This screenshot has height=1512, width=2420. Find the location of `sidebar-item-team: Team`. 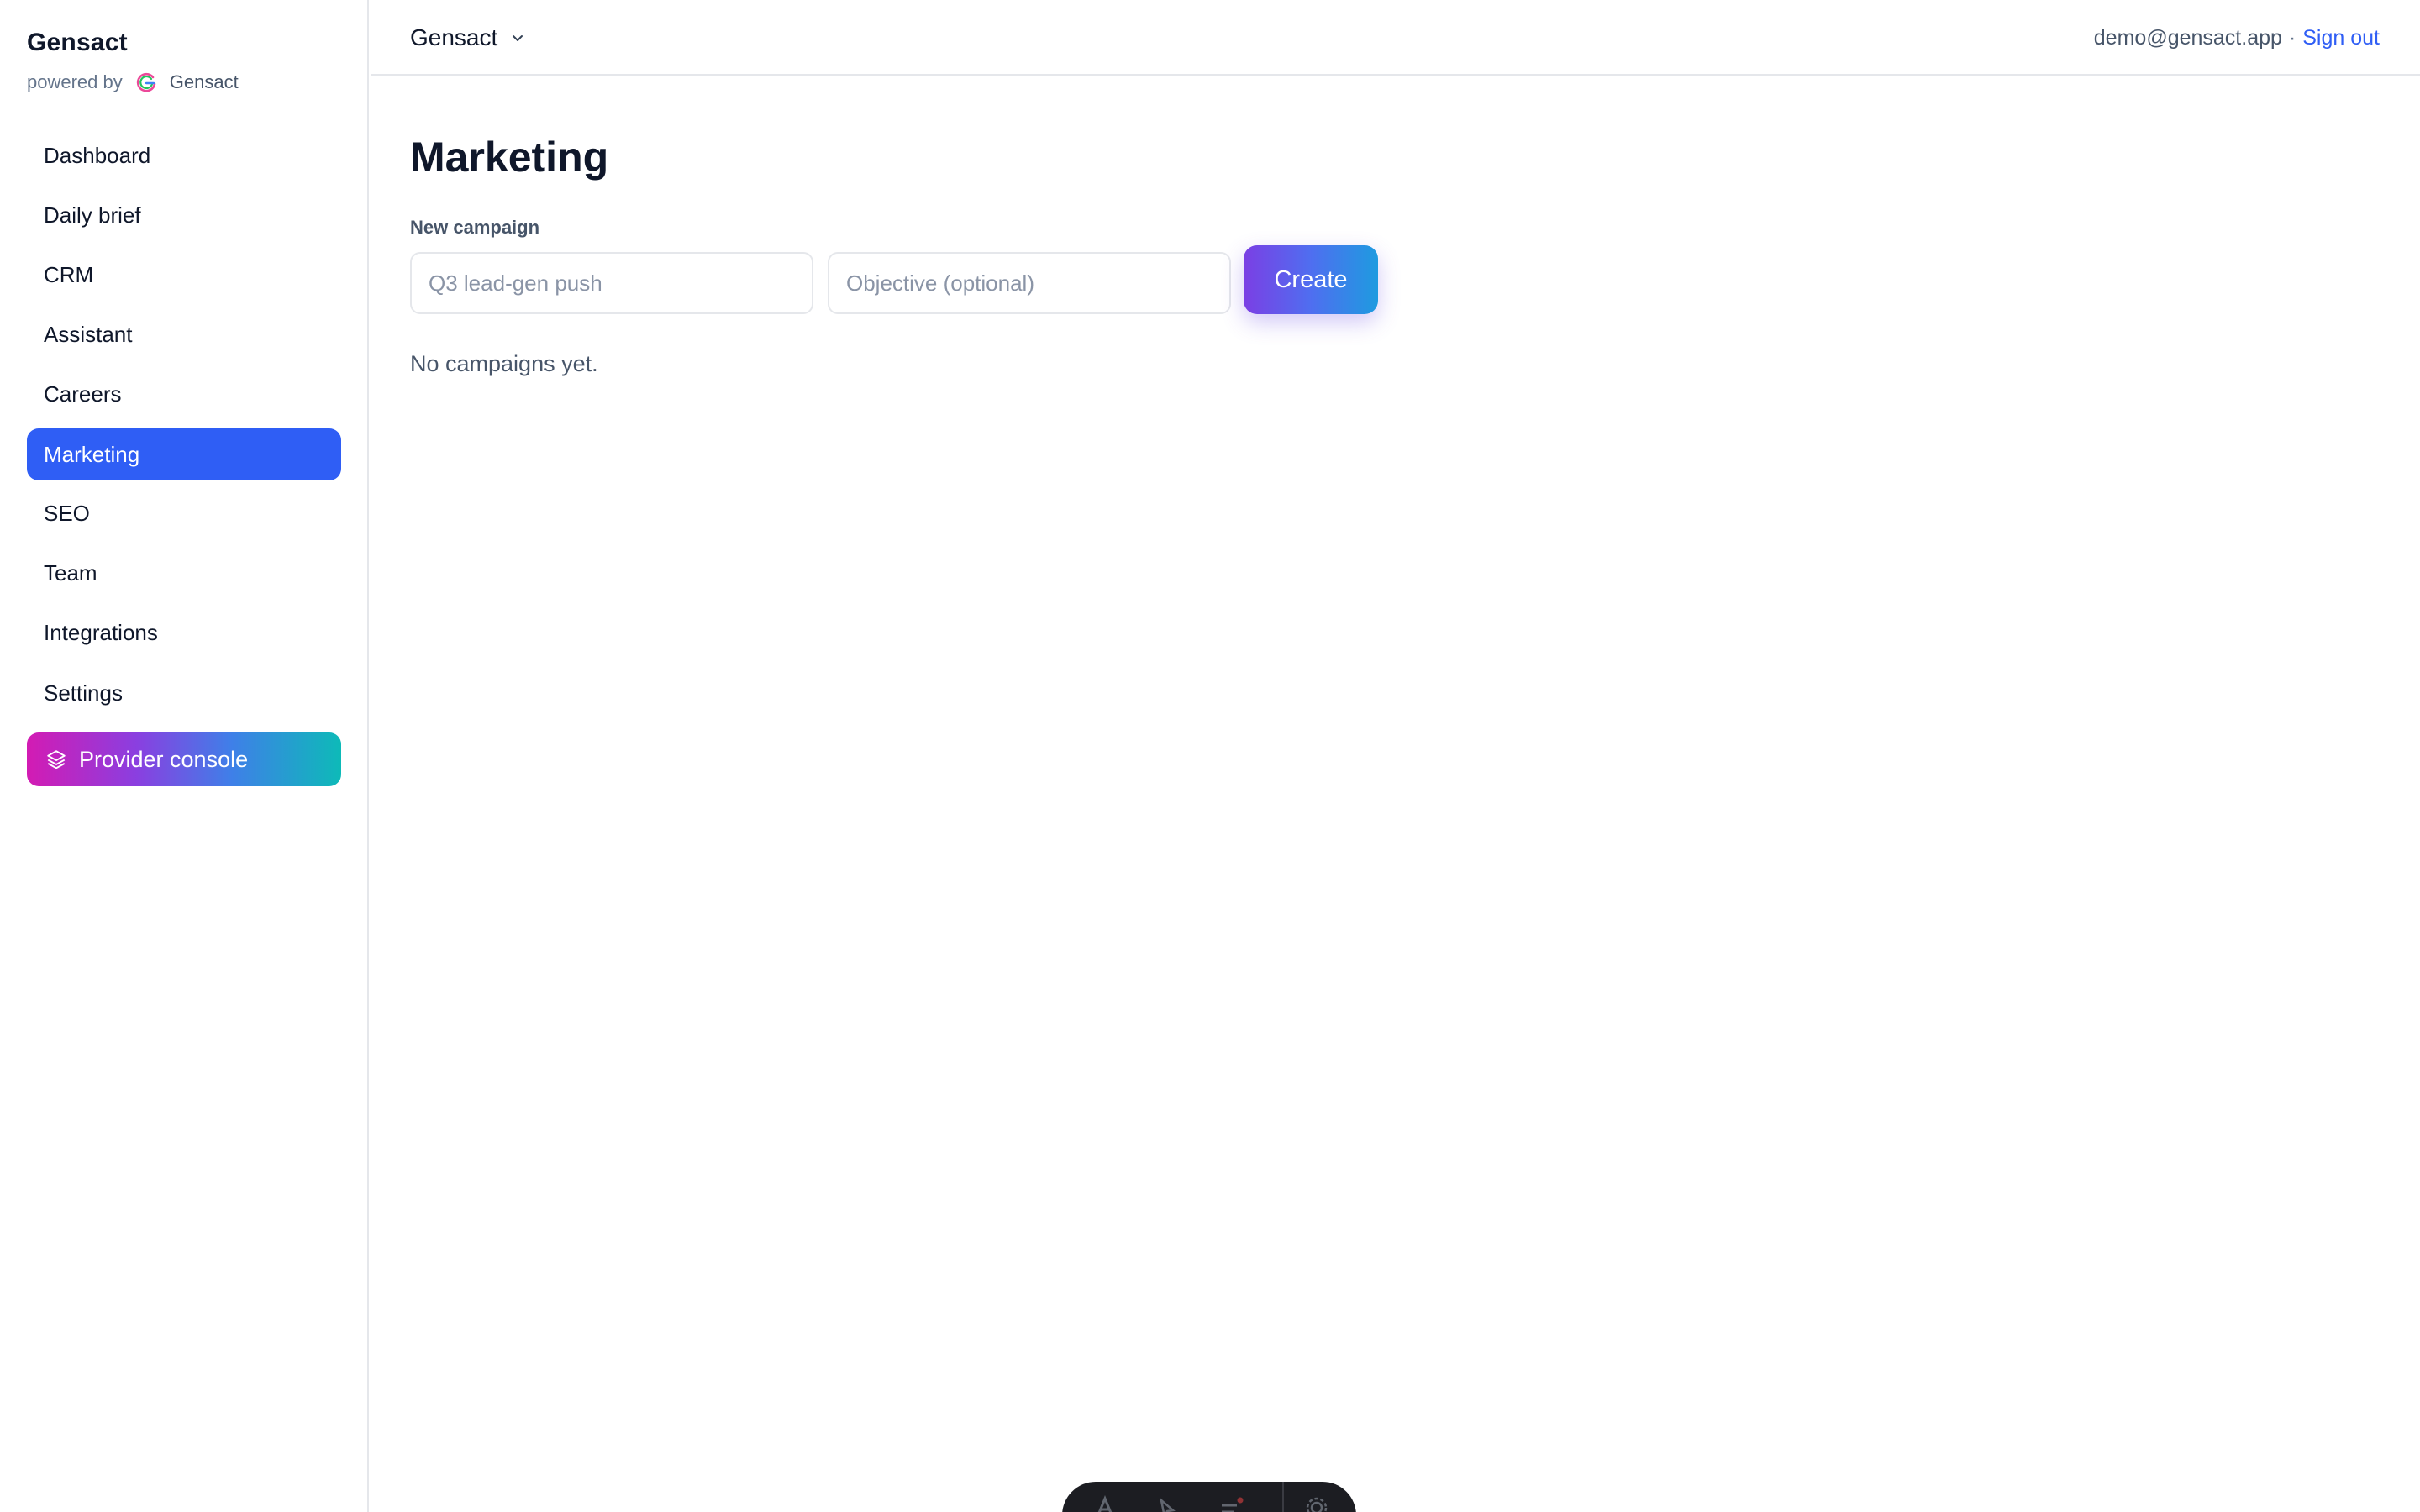

sidebar-item-team: Team is located at coordinates (184, 573).